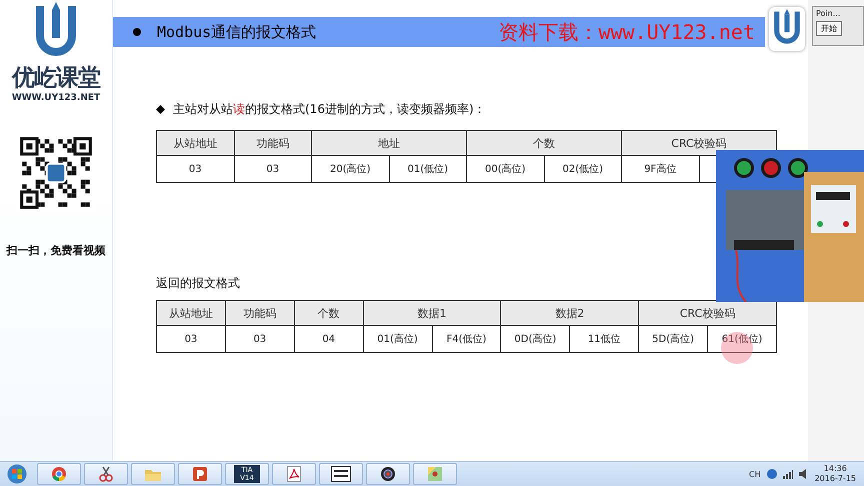 The width and height of the screenshot is (864, 486). I want to click on table-cell: 5D(高位), so click(673, 339).